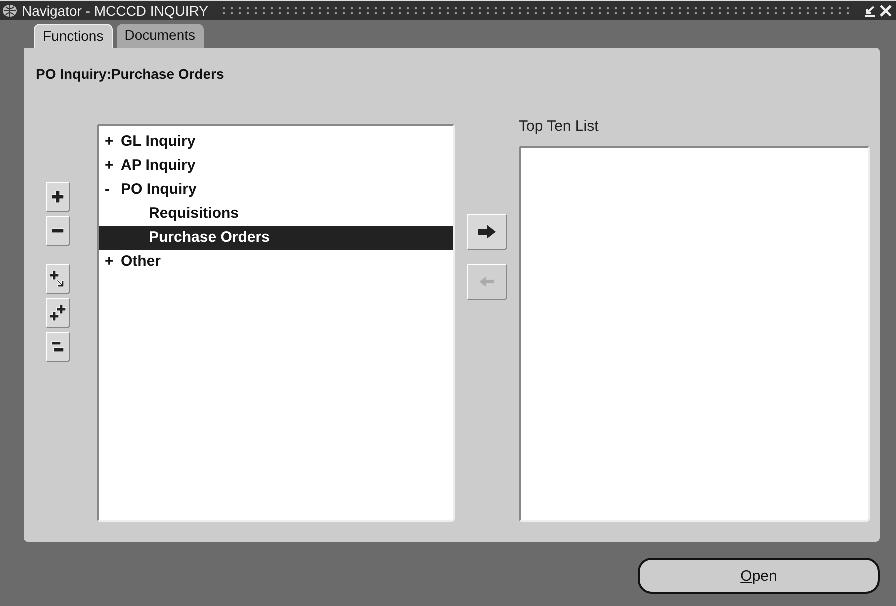 The height and width of the screenshot is (606, 896). I want to click on plus-icon, so click(58, 197).